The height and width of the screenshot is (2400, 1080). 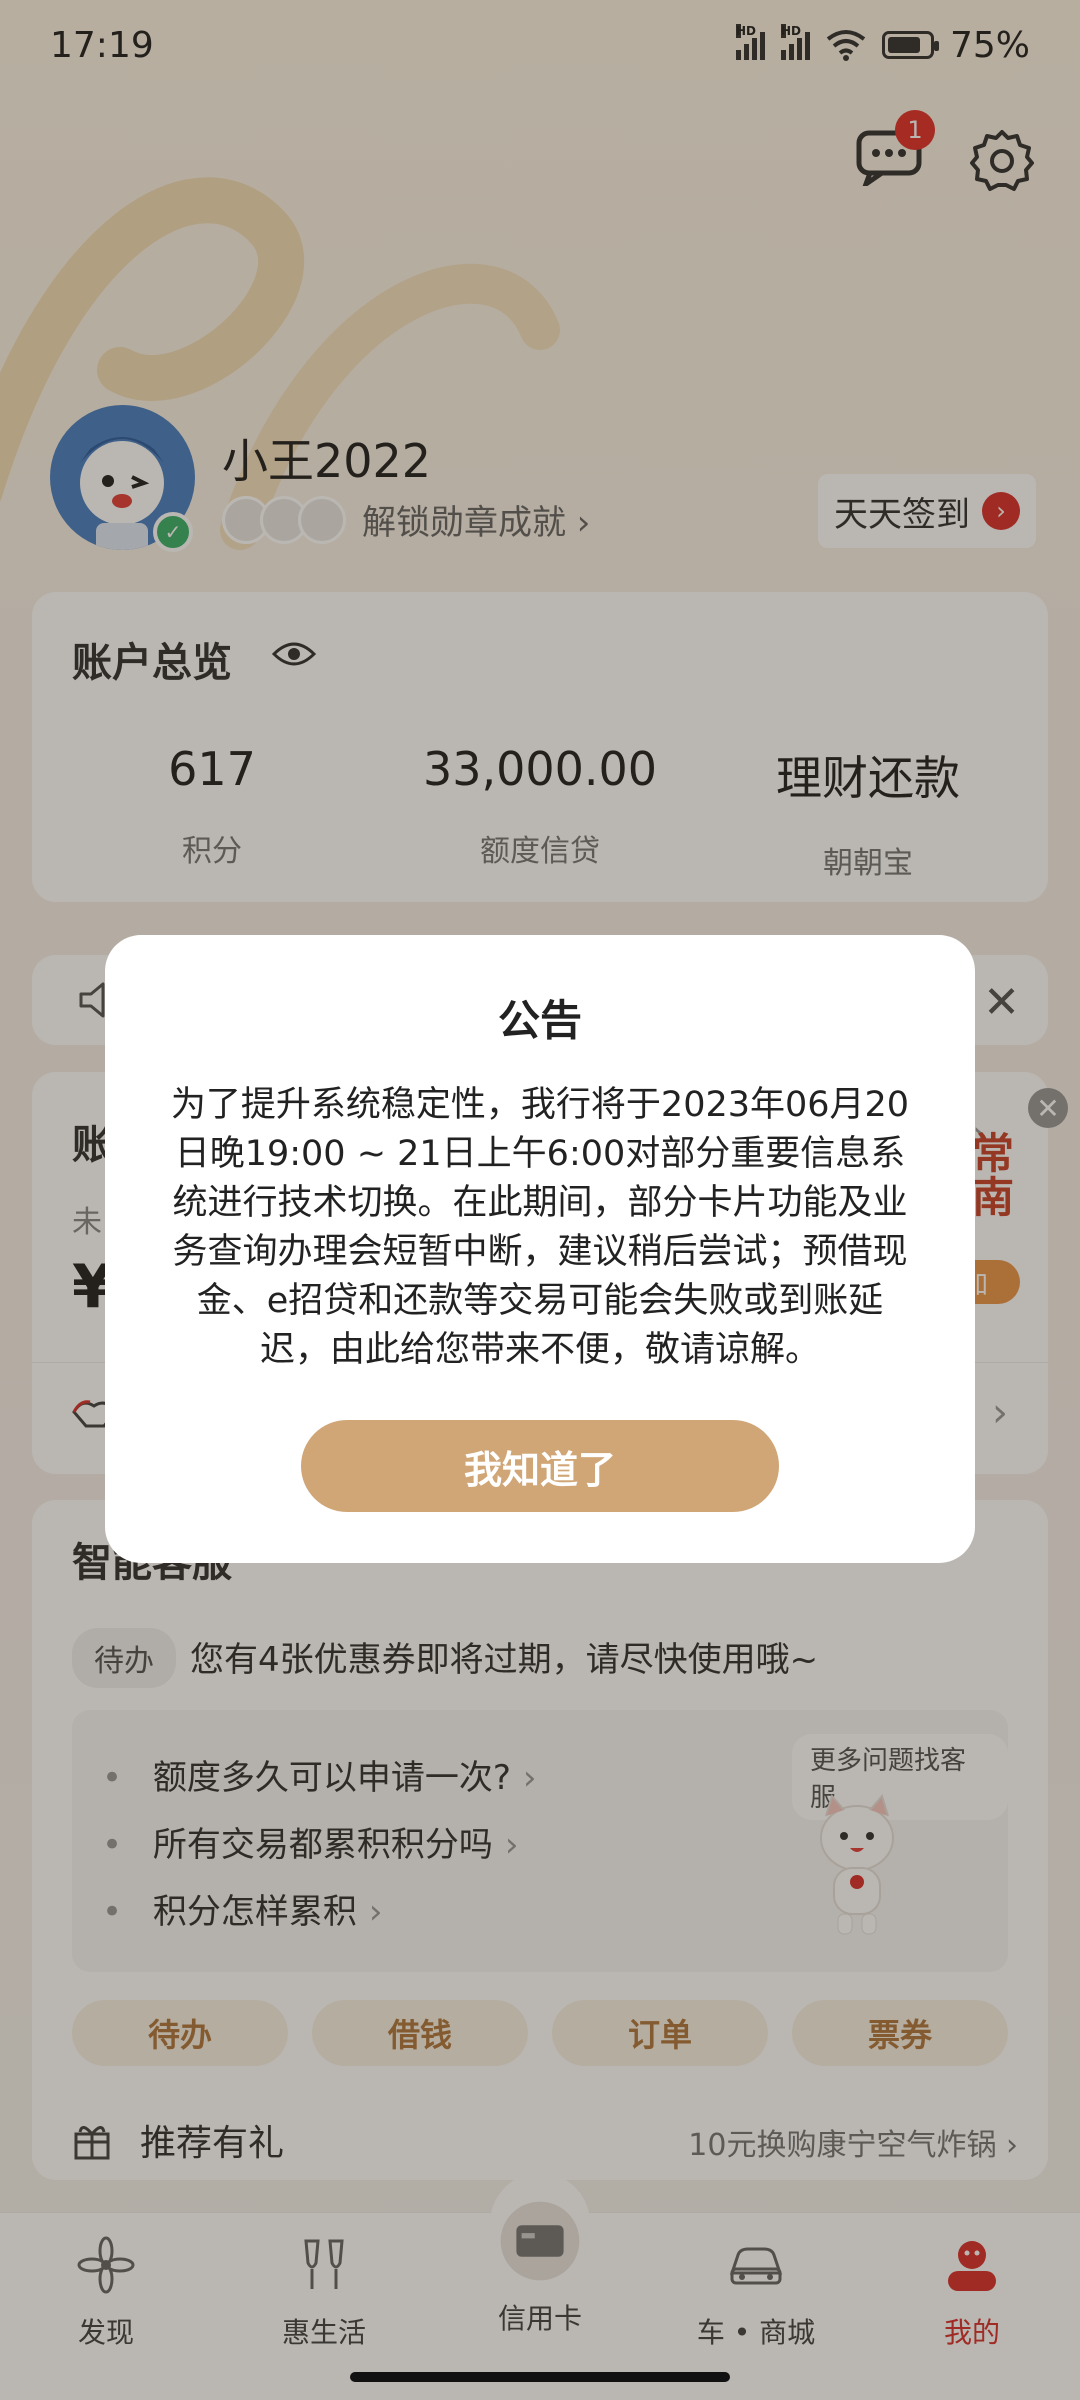 What do you see at coordinates (540, 1466) in the screenshot?
I see `acknowledge-button: 我知道了` at bounding box center [540, 1466].